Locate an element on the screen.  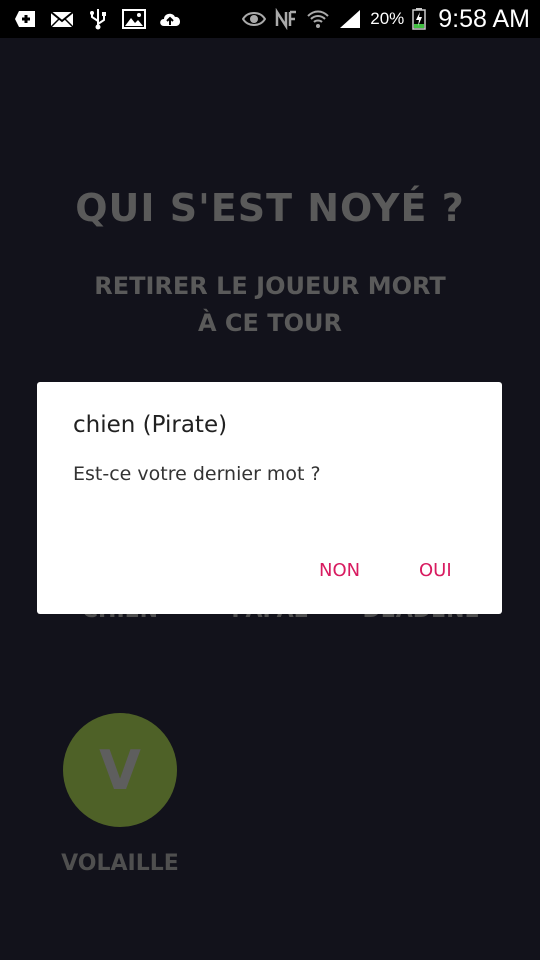
player-name: VOLAILLE is located at coordinates (120, 863).